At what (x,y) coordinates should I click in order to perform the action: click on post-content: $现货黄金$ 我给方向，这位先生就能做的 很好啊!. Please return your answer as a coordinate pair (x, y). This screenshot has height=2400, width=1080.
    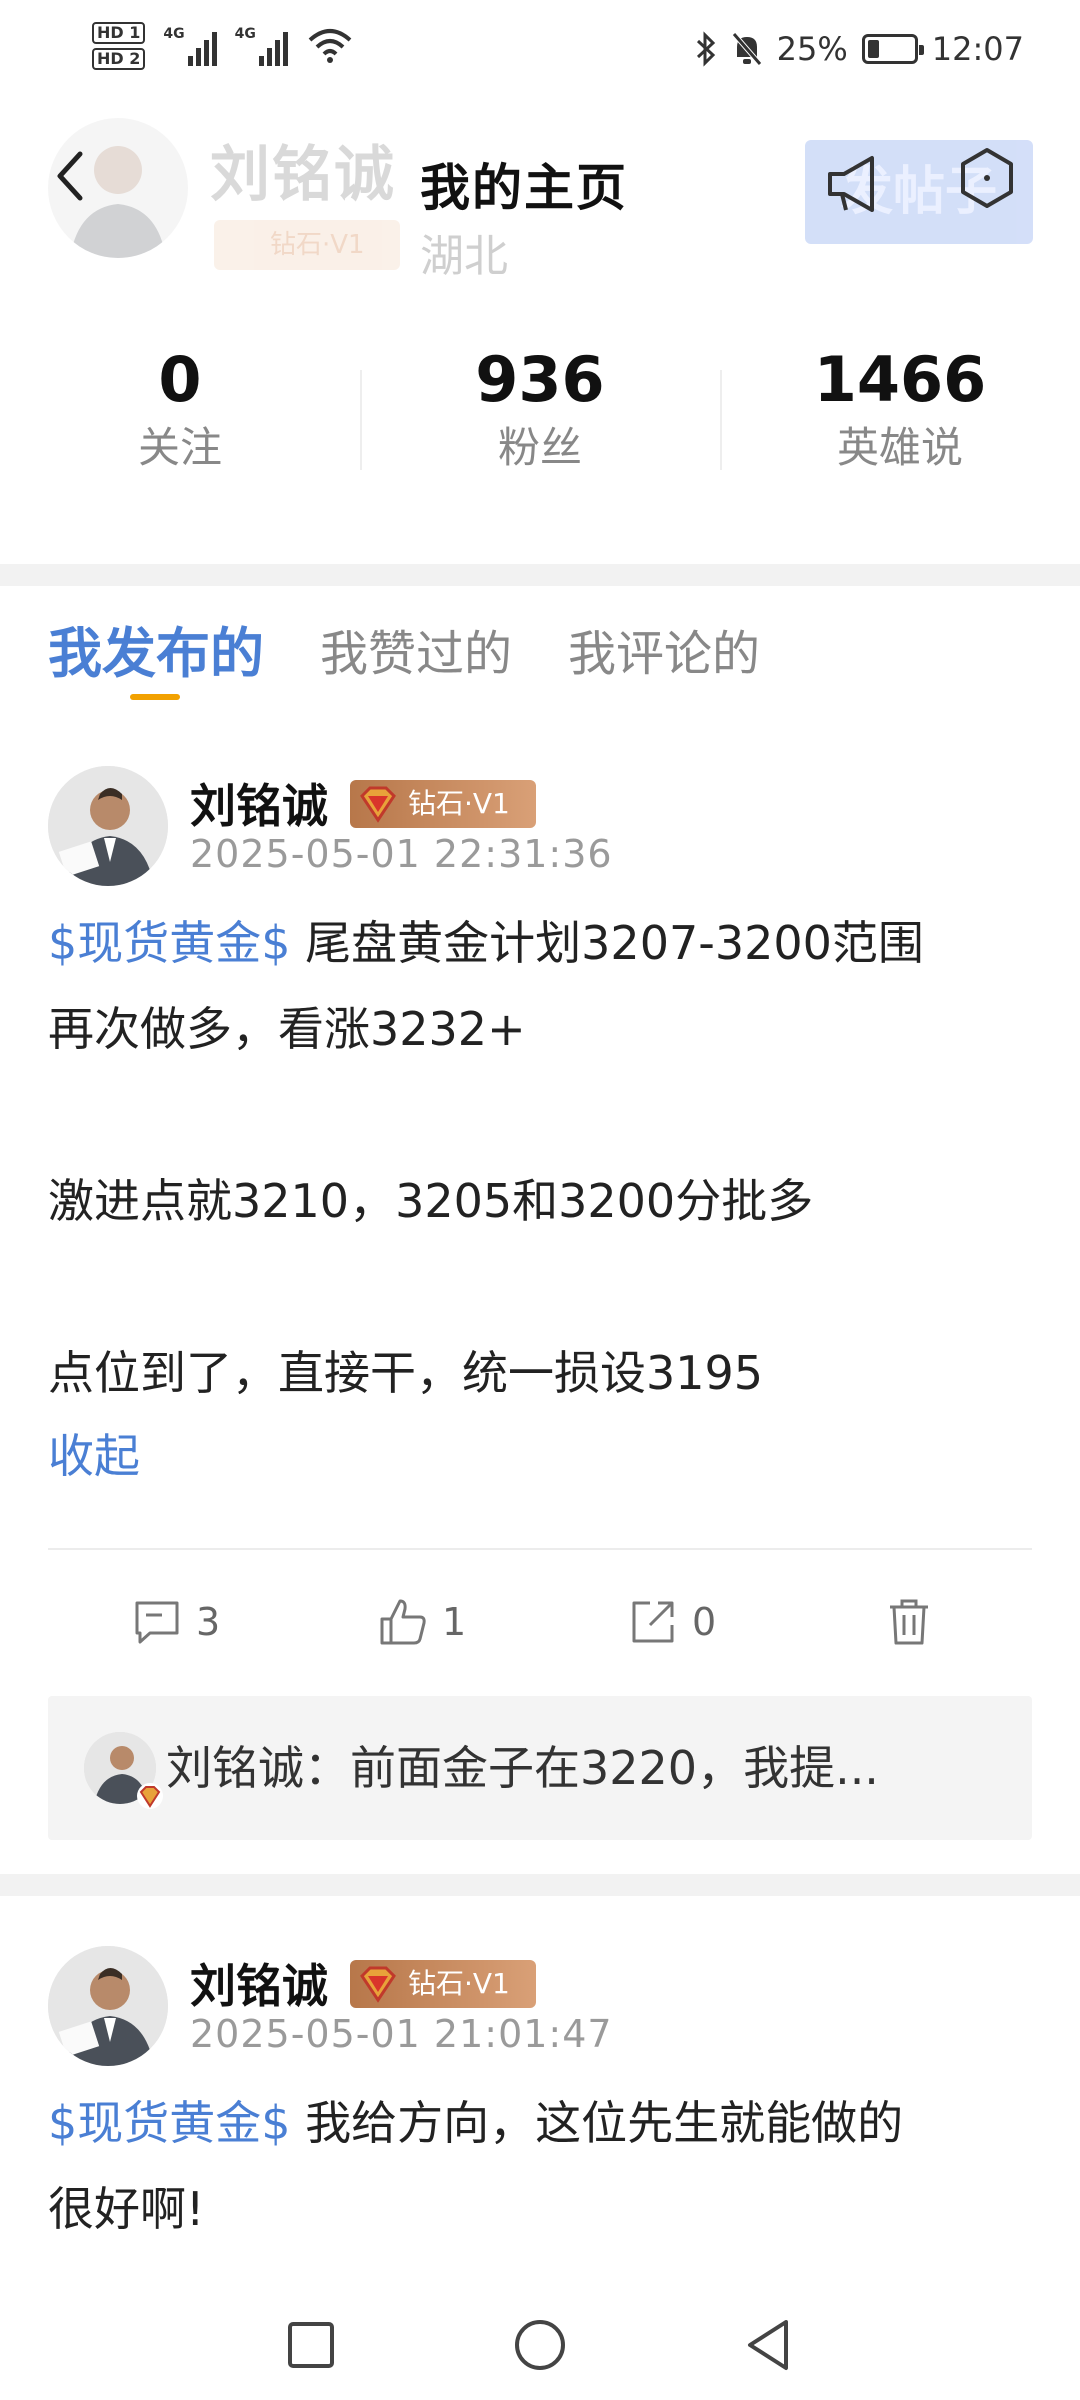
    Looking at the image, I should click on (543, 2166).